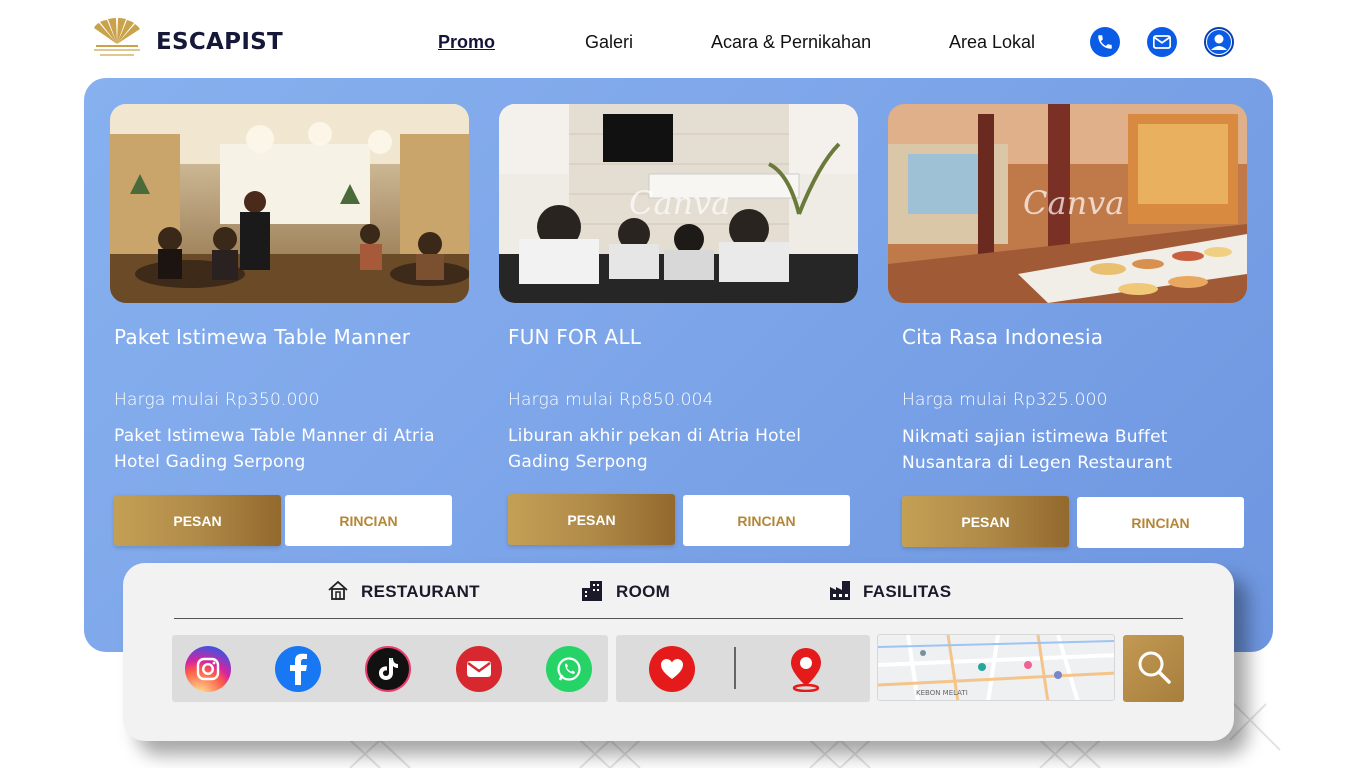 The image size is (1366, 768). I want to click on nav-area-lokal: Area Lokal, so click(992, 42).